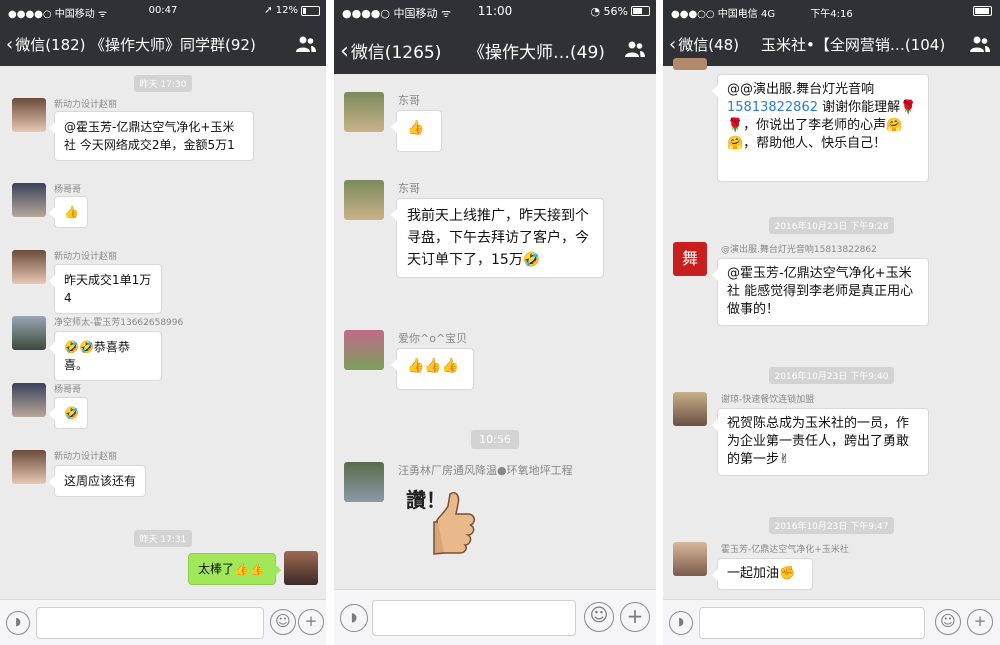 The height and width of the screenshot is (645, 1000). Describe the element at coordinates (785, 550) in the screenshot. I see `sender-name: 霍玉芳-亿鼎达空气净化+玉米社` at that location.